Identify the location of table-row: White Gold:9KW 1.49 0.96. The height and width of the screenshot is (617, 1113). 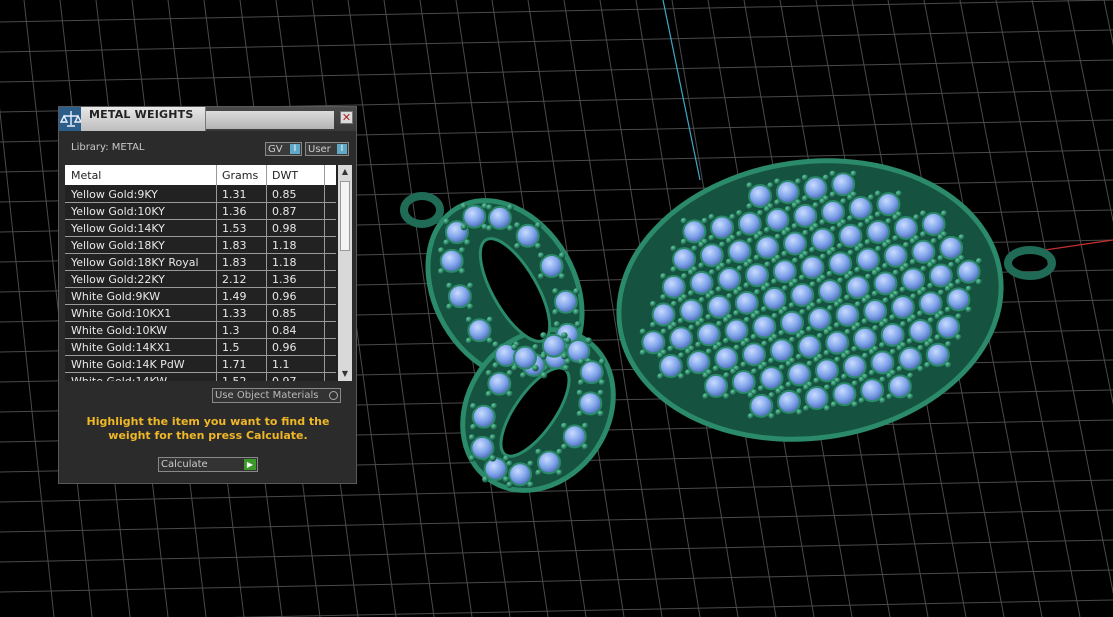
(200, 296).